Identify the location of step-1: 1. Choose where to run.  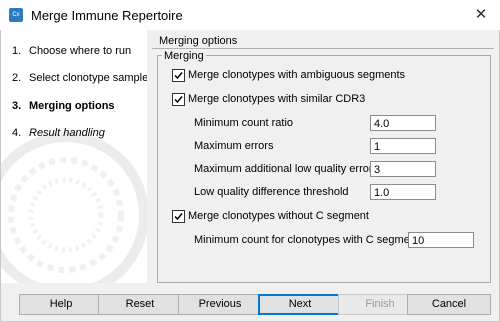
(72, 51).